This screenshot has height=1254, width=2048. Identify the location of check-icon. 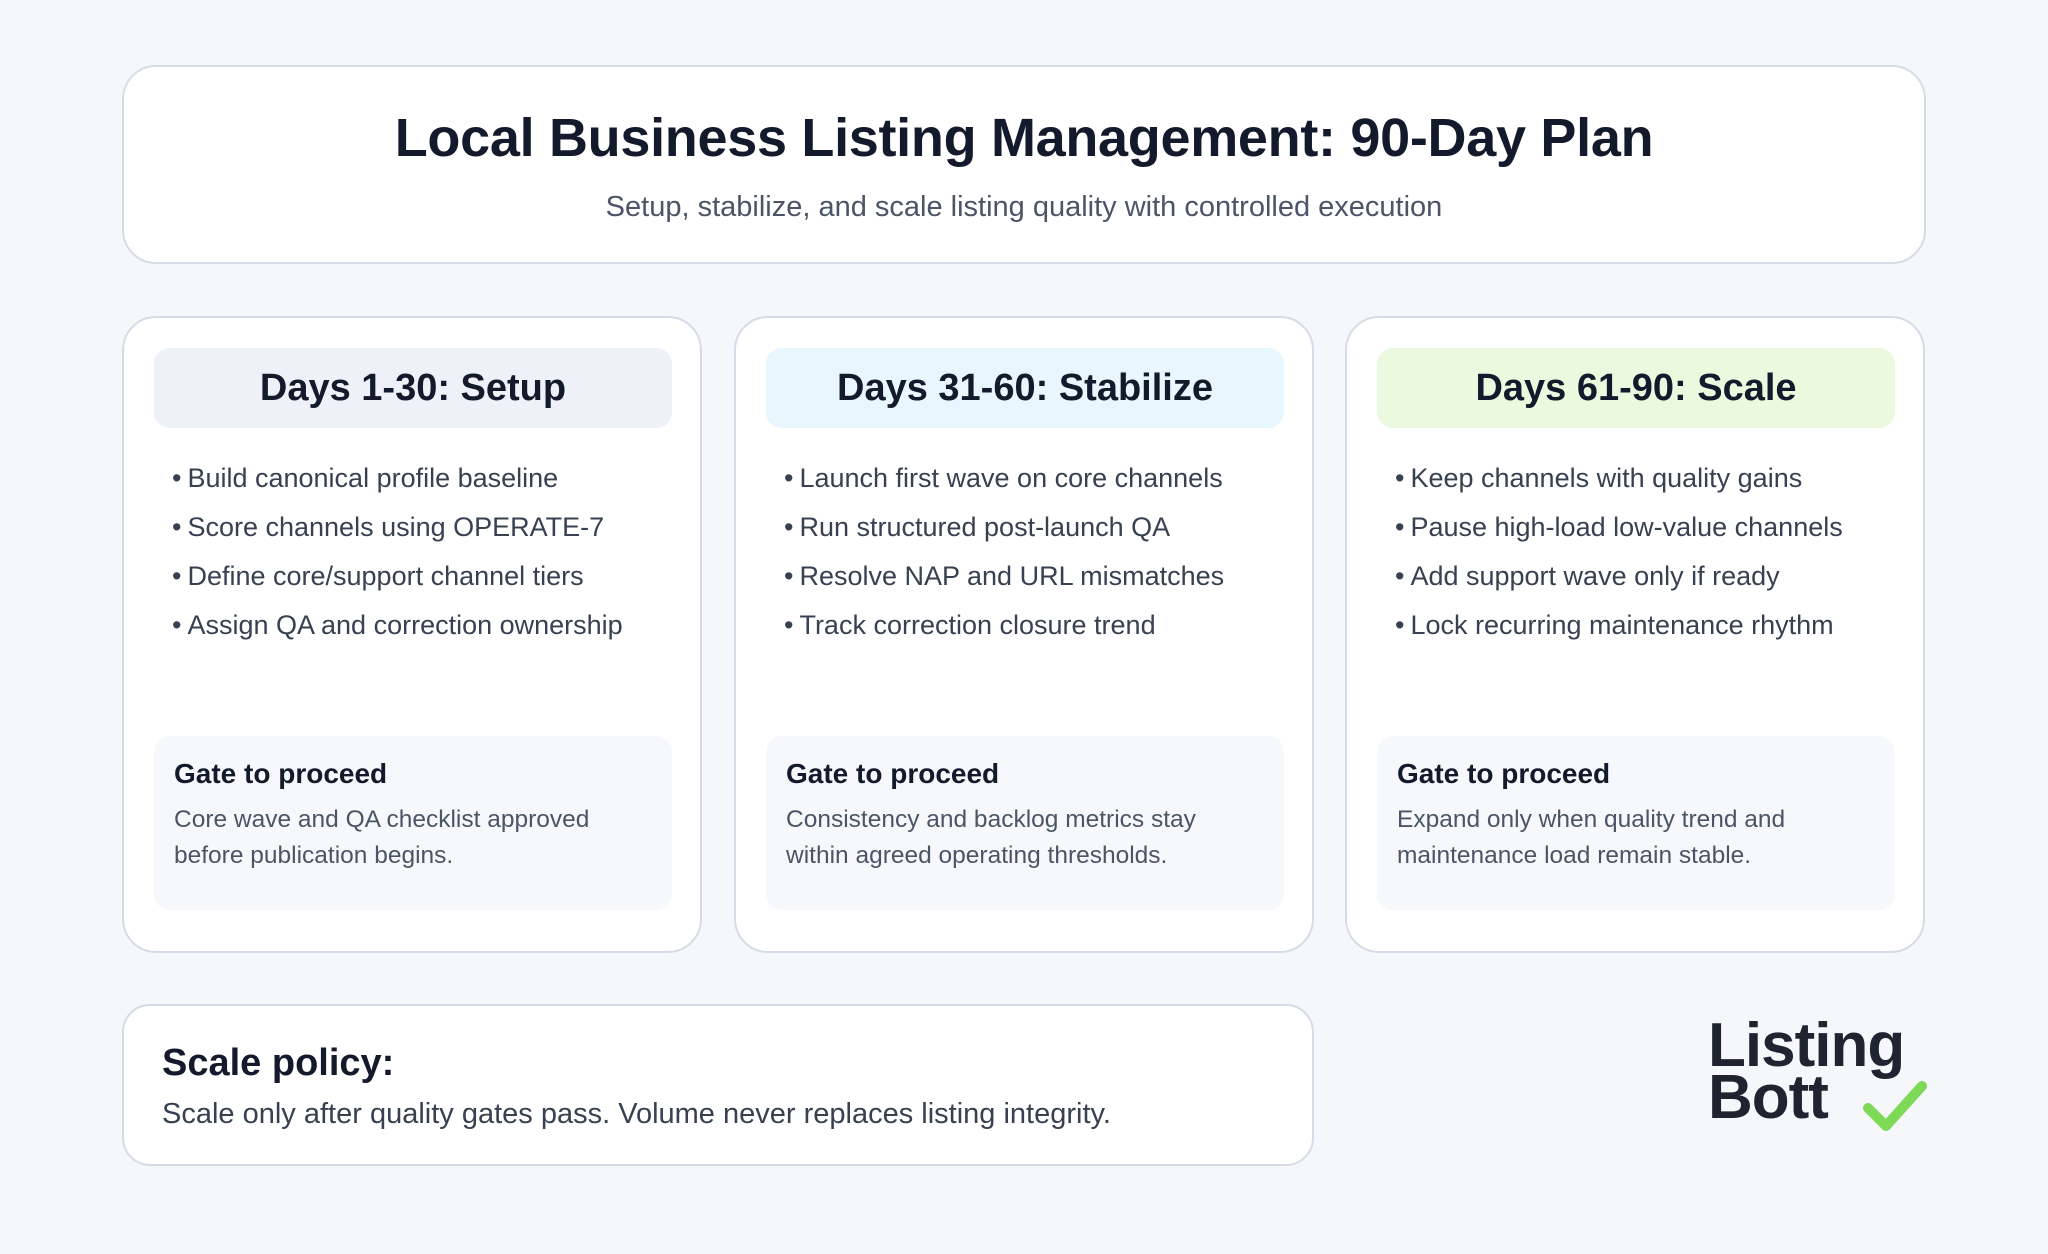
(1895, 1106).